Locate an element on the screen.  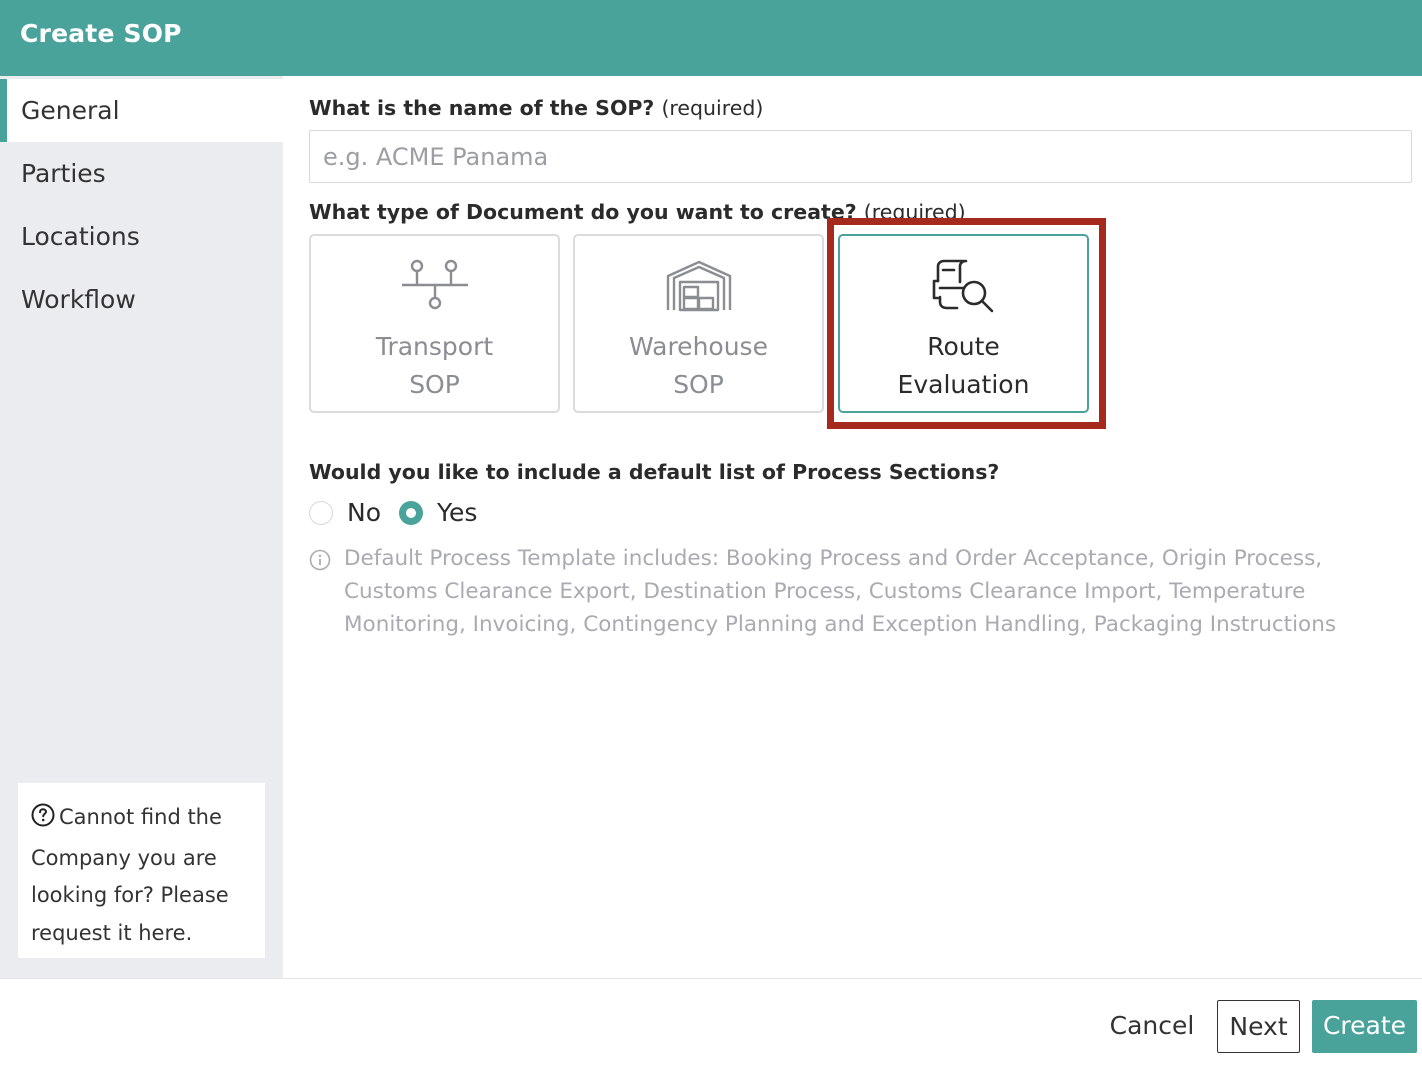
name-question: What is the name of the SOP? (required) is located at coordinates (536, 108).